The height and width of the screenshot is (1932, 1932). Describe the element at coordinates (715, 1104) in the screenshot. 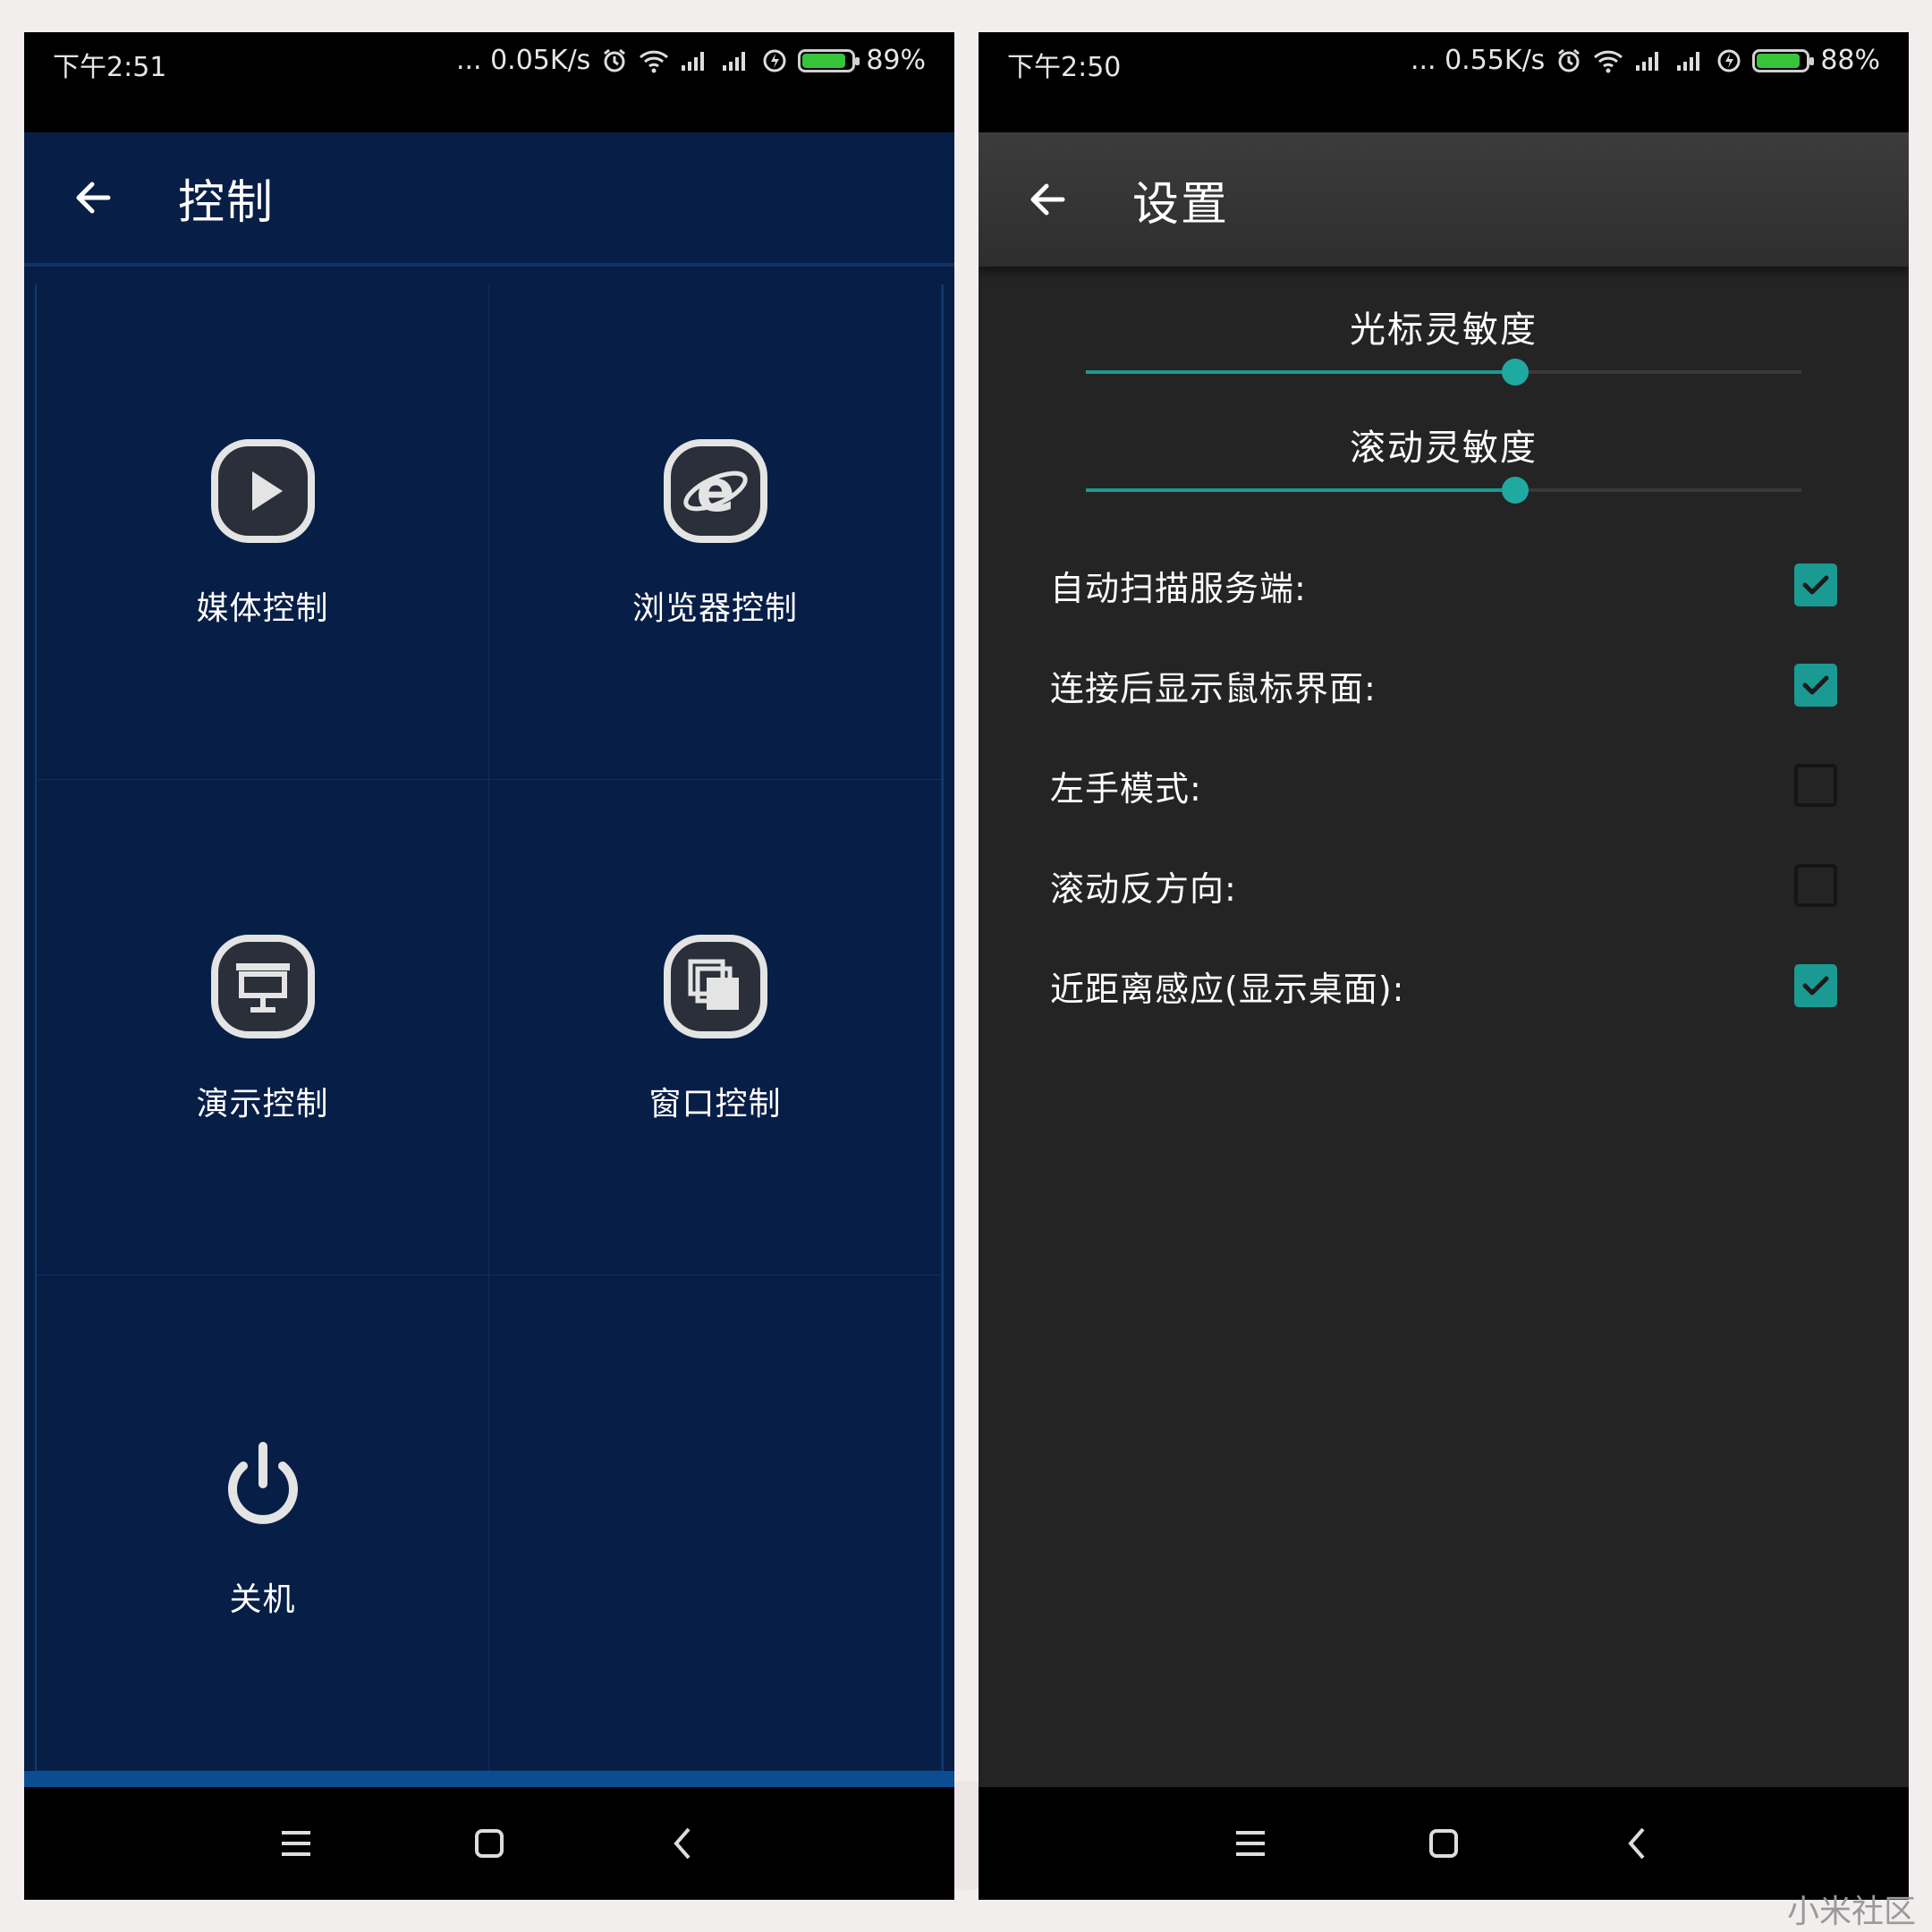

I see `tile-label: 窗口控制` at that location.